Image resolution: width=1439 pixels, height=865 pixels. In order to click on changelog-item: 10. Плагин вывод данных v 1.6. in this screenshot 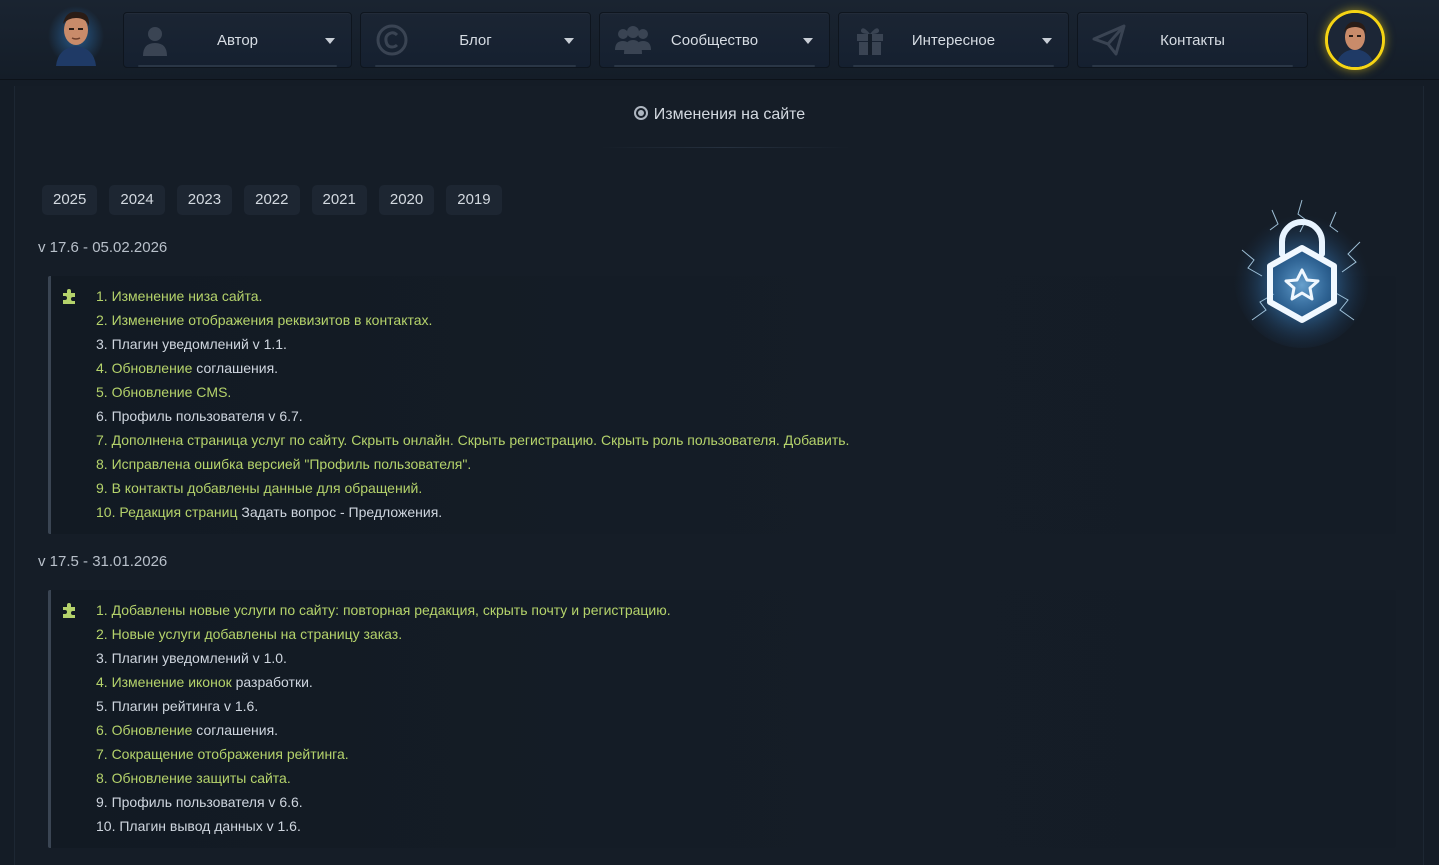, I will do `click(383, 826)`.